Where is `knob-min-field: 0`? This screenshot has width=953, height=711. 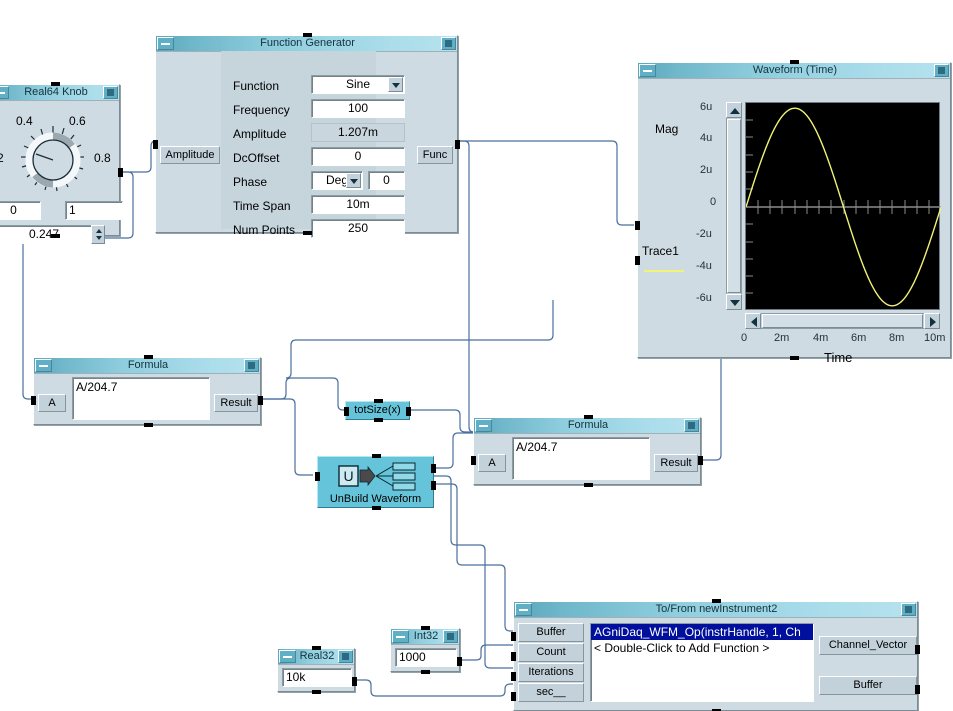 knob-min-field: 0 is located at coordinates (20, 210).